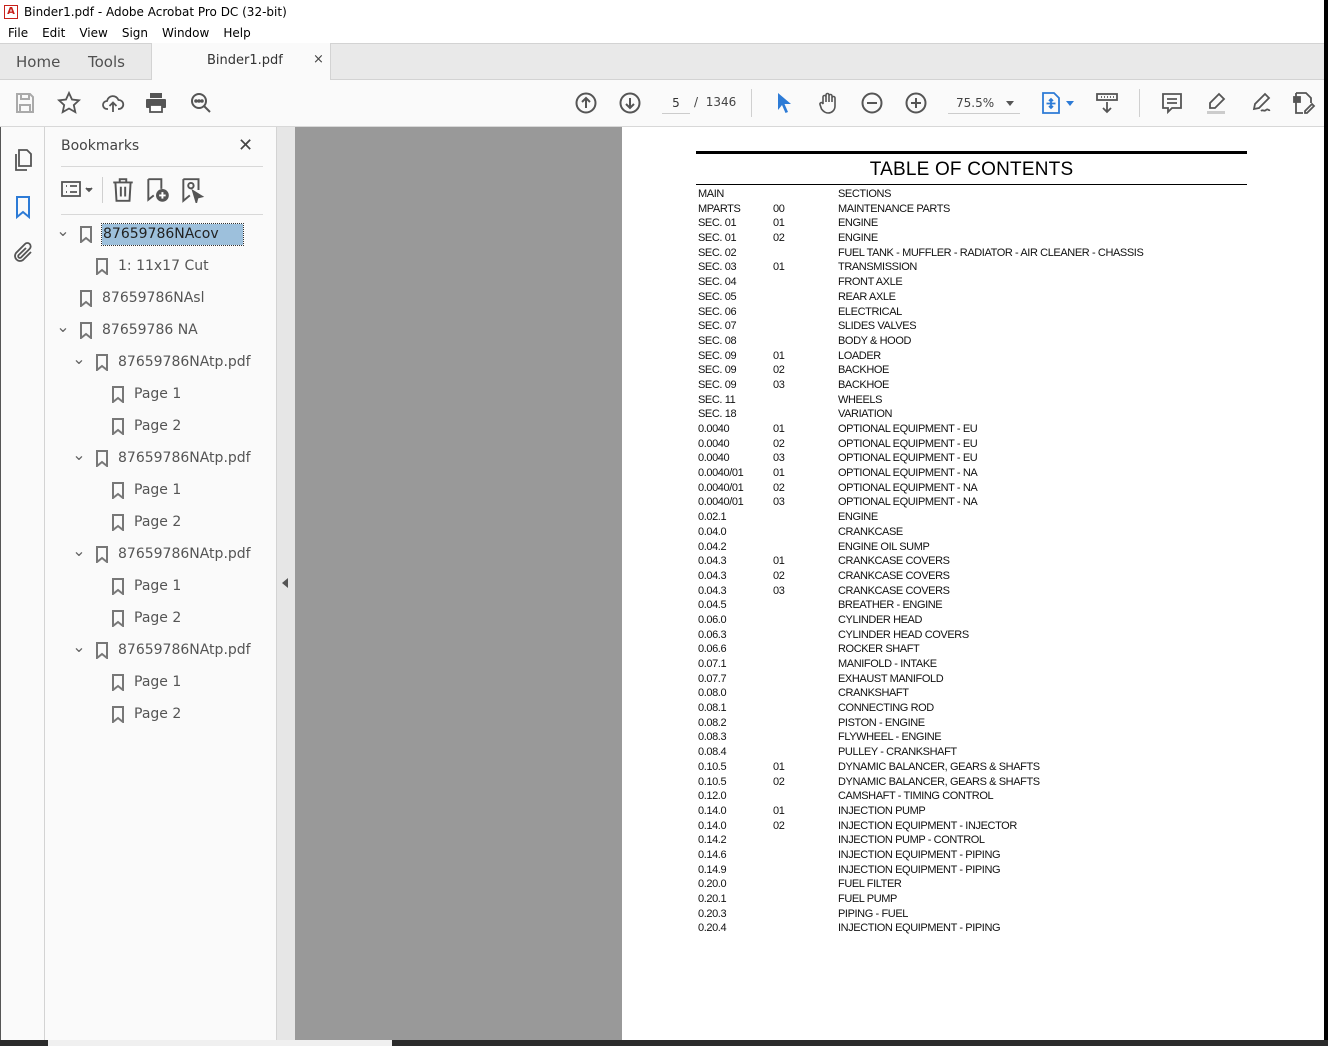 The width and height of the screenshot is (1328, 1046). What do you see at coordinates (245, 145) in the screenshot?
I see `close-panel-icon: ✕` at bounding box center [245, 145].